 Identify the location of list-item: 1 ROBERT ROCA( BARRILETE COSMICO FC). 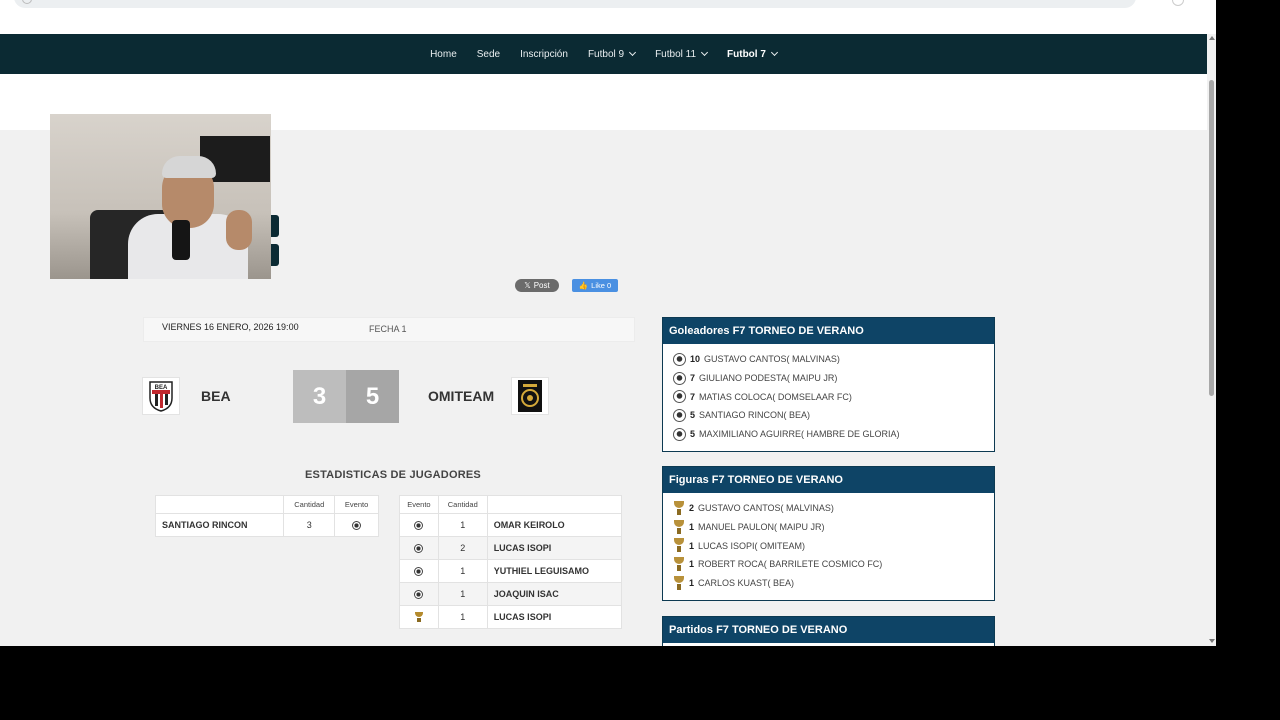
(833, 564).